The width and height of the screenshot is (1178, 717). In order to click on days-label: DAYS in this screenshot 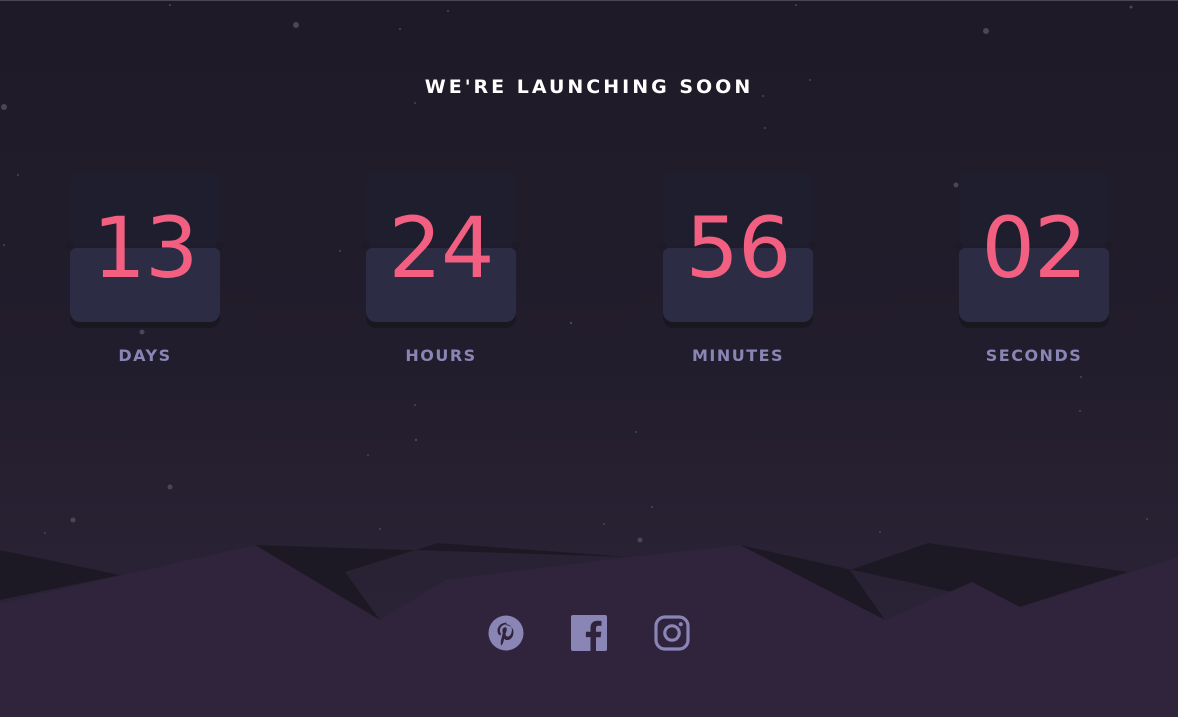, I will do `click(145, 355)`.